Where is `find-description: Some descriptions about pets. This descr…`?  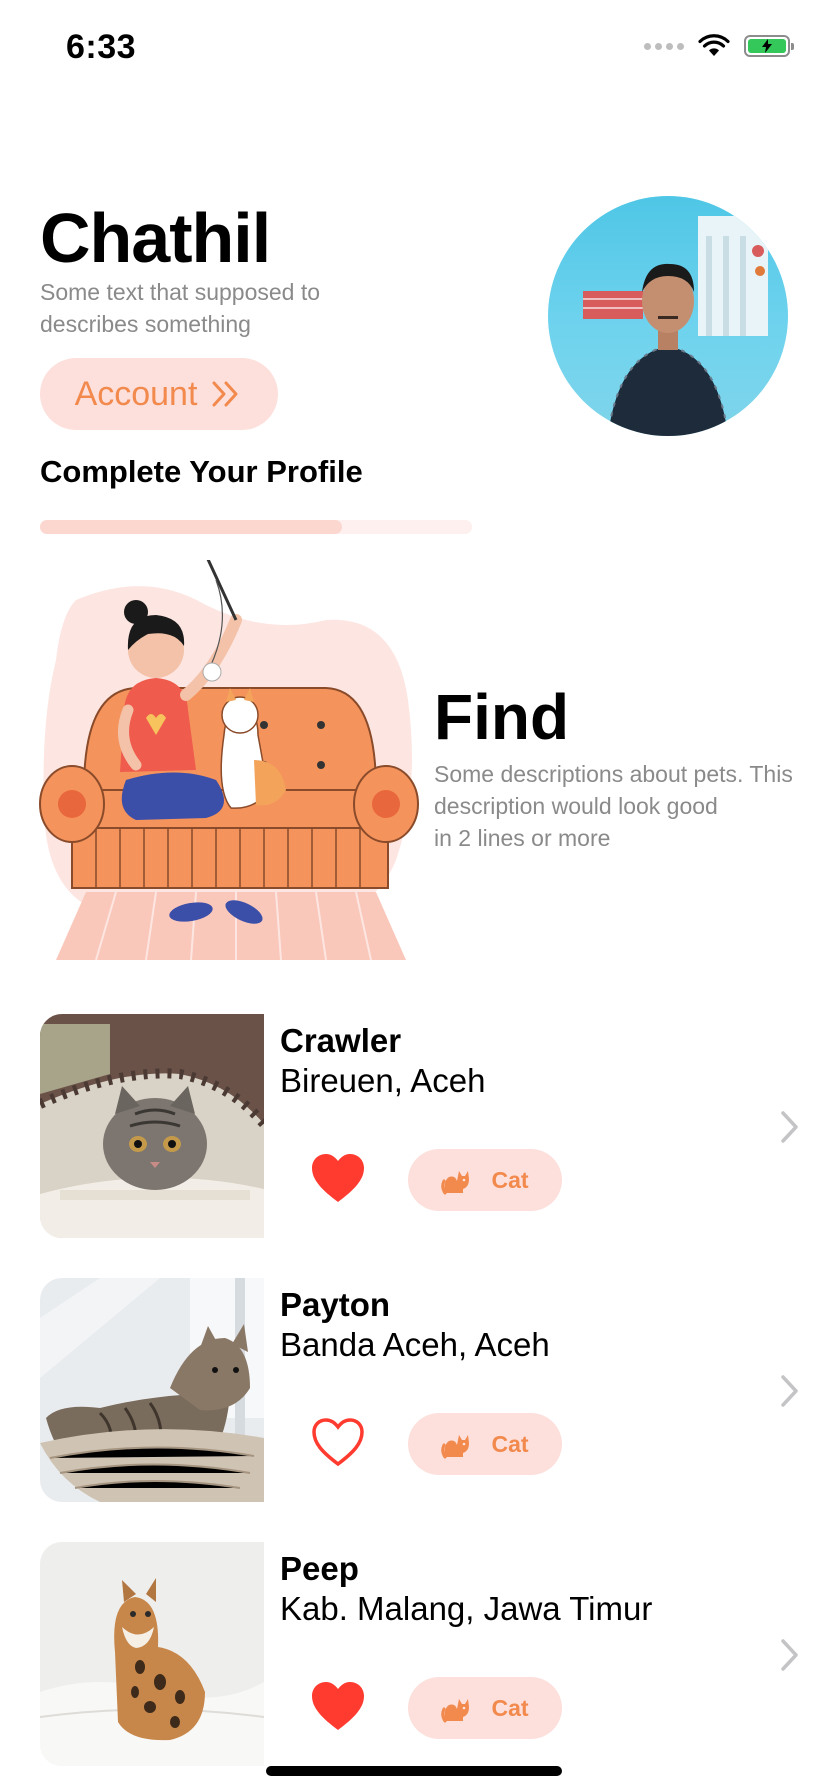
find-description: Some descriptions about pets. This descr… is located at coordinates (613, 806).